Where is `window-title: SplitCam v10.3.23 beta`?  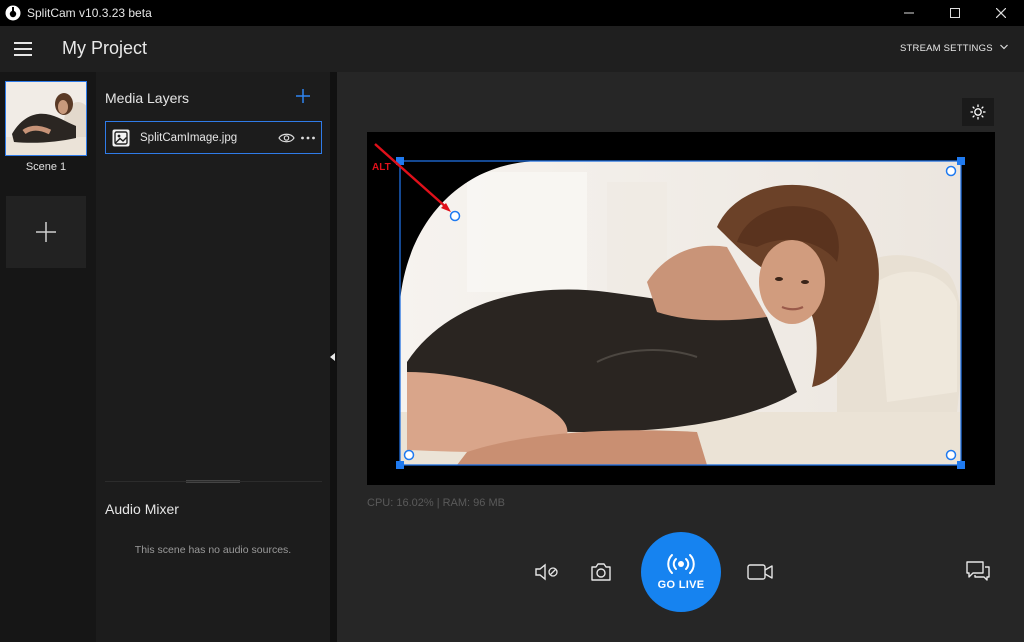
window-title: SplitCam v10.3.23 beta is located at coordinates (89, 13).